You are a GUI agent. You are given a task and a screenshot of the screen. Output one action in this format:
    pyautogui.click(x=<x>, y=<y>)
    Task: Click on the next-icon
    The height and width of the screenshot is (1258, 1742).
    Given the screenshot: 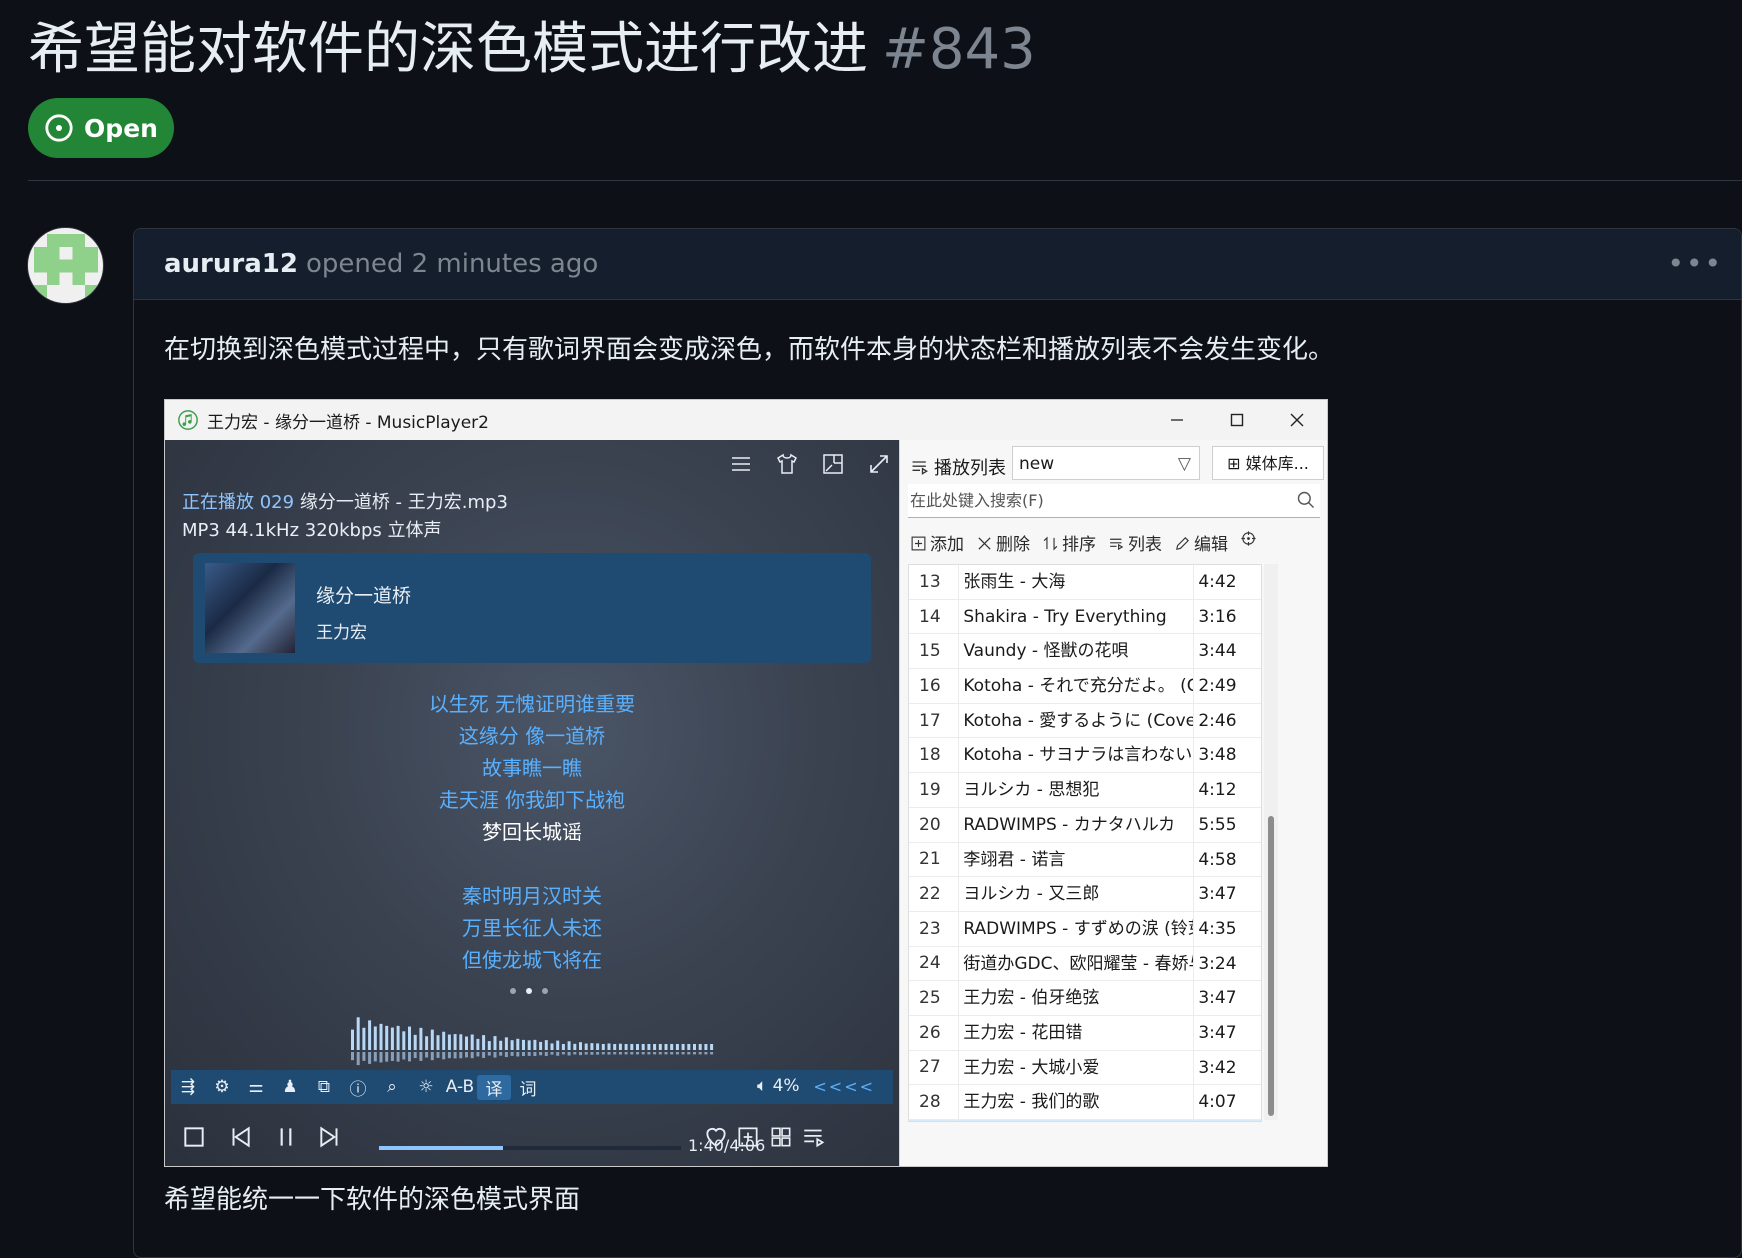 What is the action you would take?
    pyautogui.click(x=330, y=1137)
    